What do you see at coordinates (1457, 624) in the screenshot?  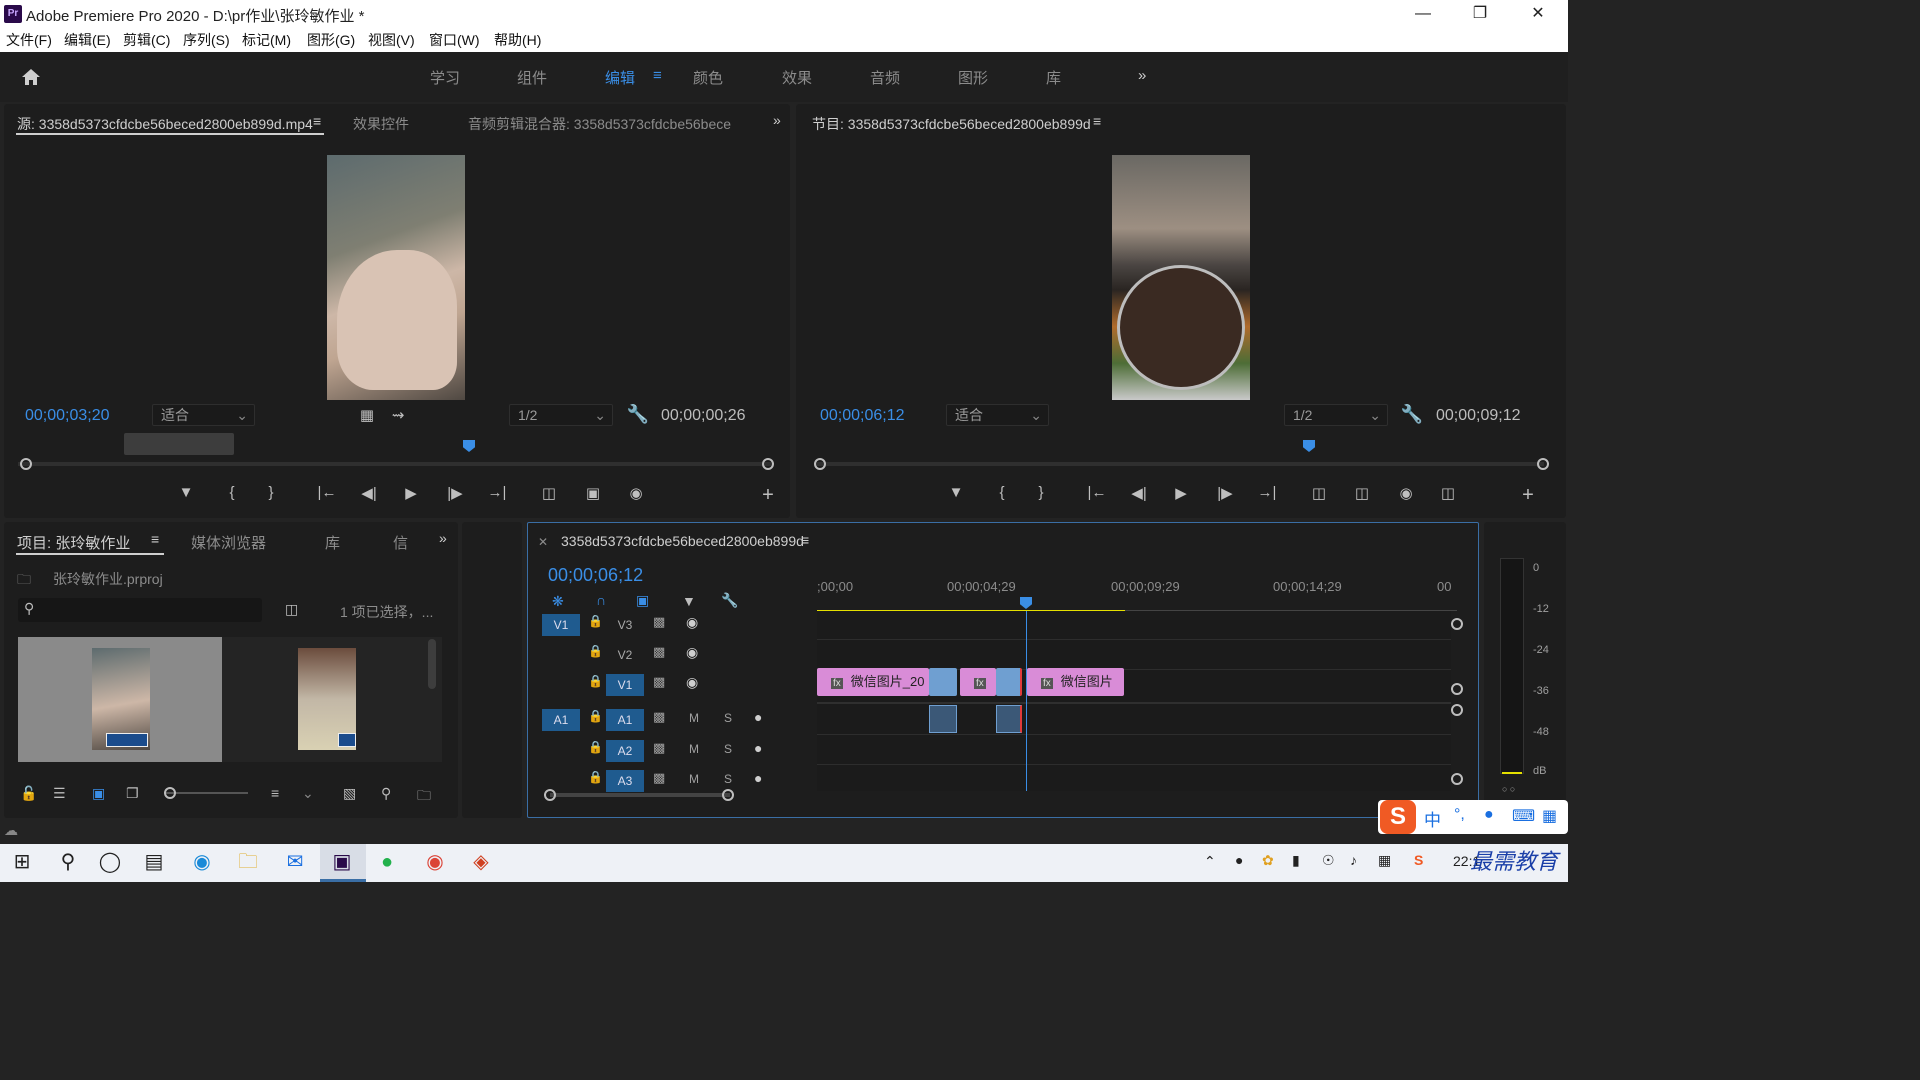 I see `video-scroll-handle` at bounding box center [1457, 624].